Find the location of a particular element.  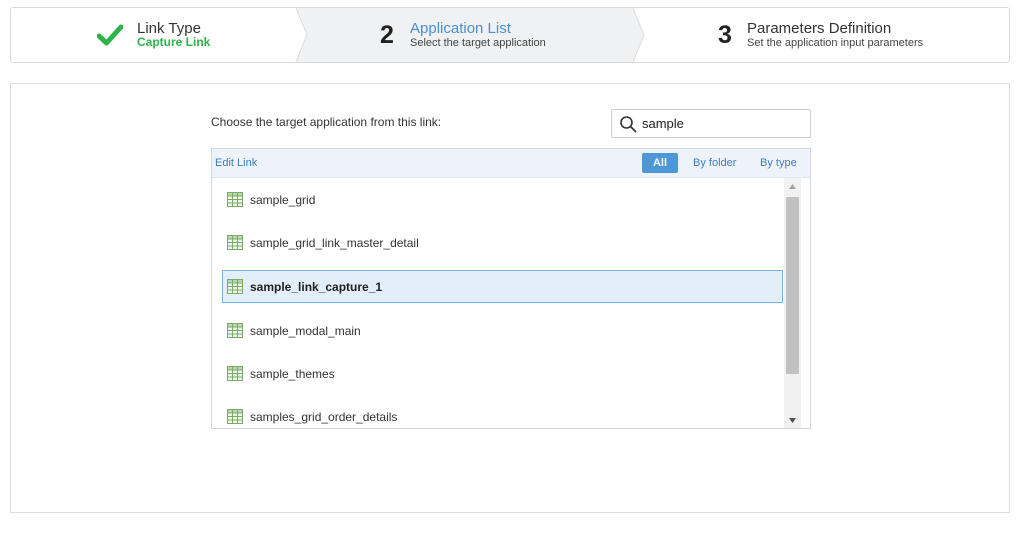

filter-by-type-button: By type is located at coordinates (778, 163).